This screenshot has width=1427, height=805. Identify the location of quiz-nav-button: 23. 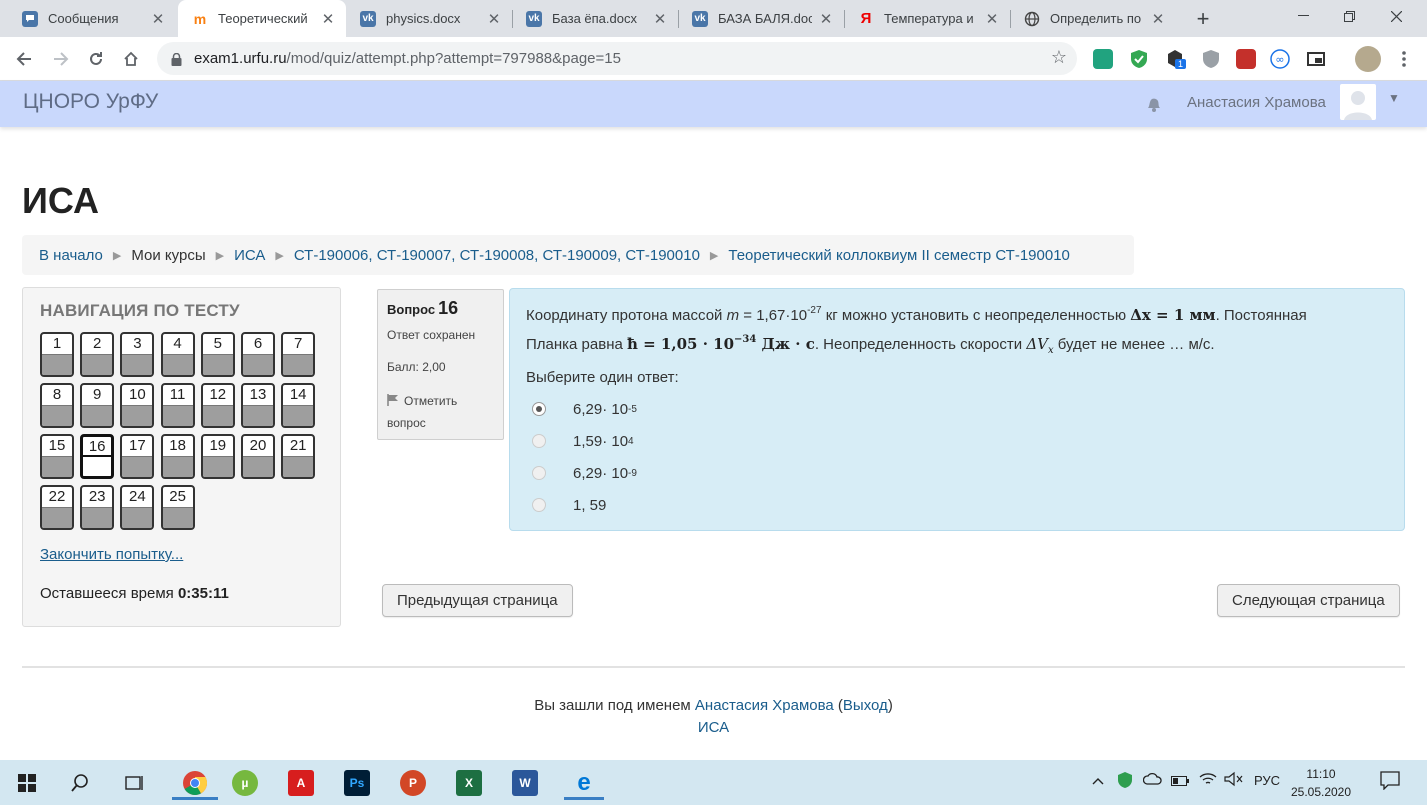
(97, 507).